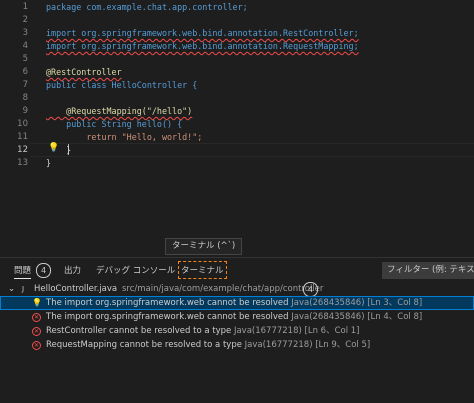  I want to click on line-number: 4, so click(25, 46).